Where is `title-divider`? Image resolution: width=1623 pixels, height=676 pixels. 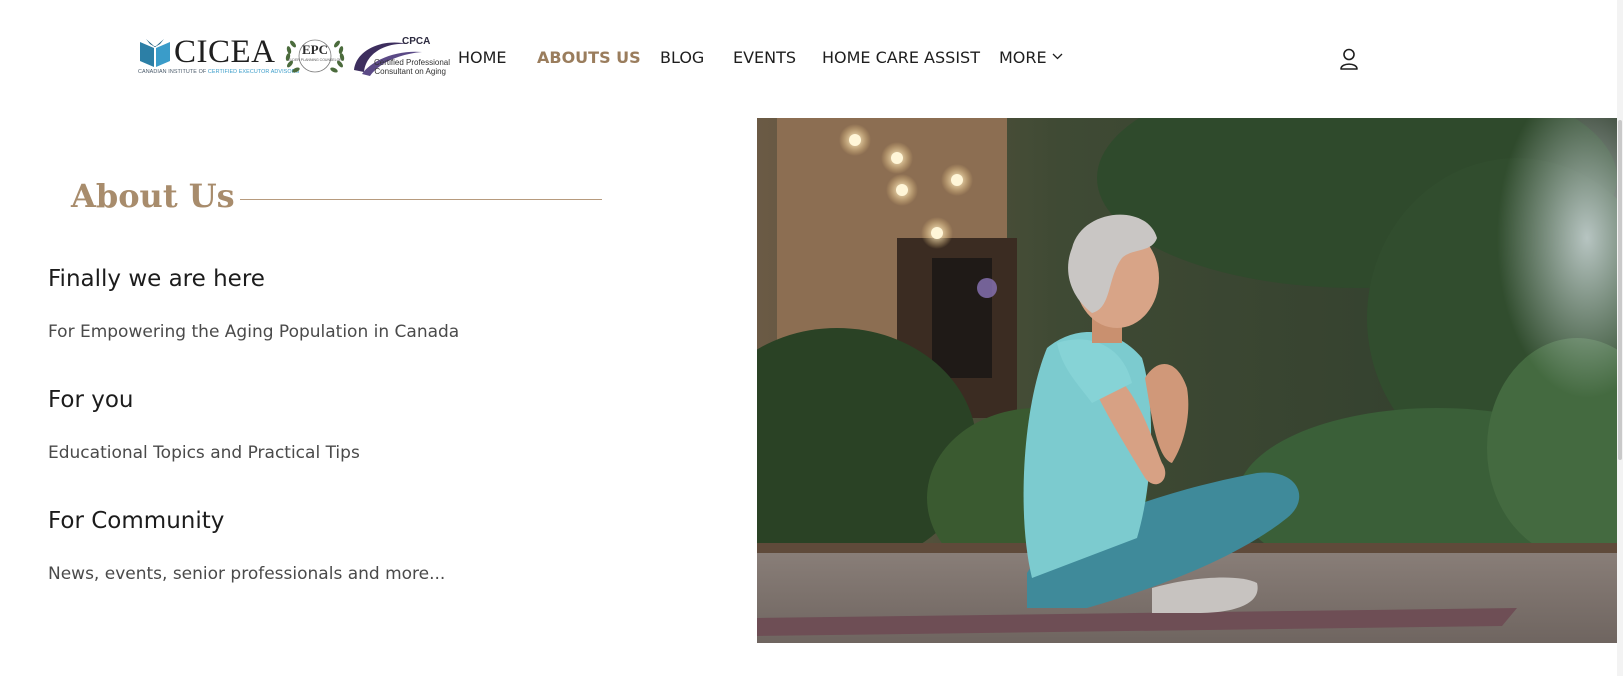 title-divider is located at coordinates (421, 199).